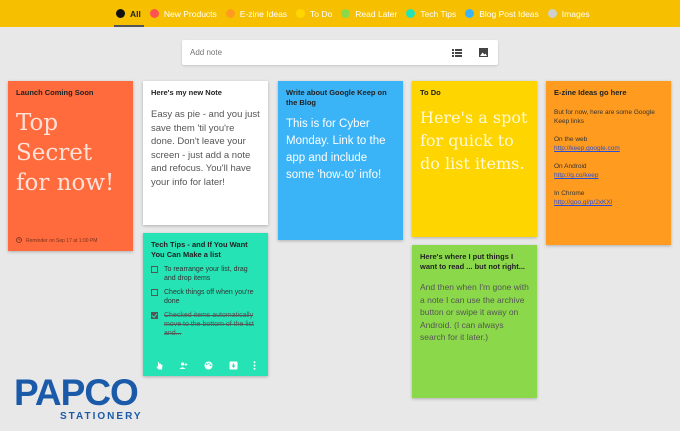  I want to click on web-label: On the web, so click(571, 139).